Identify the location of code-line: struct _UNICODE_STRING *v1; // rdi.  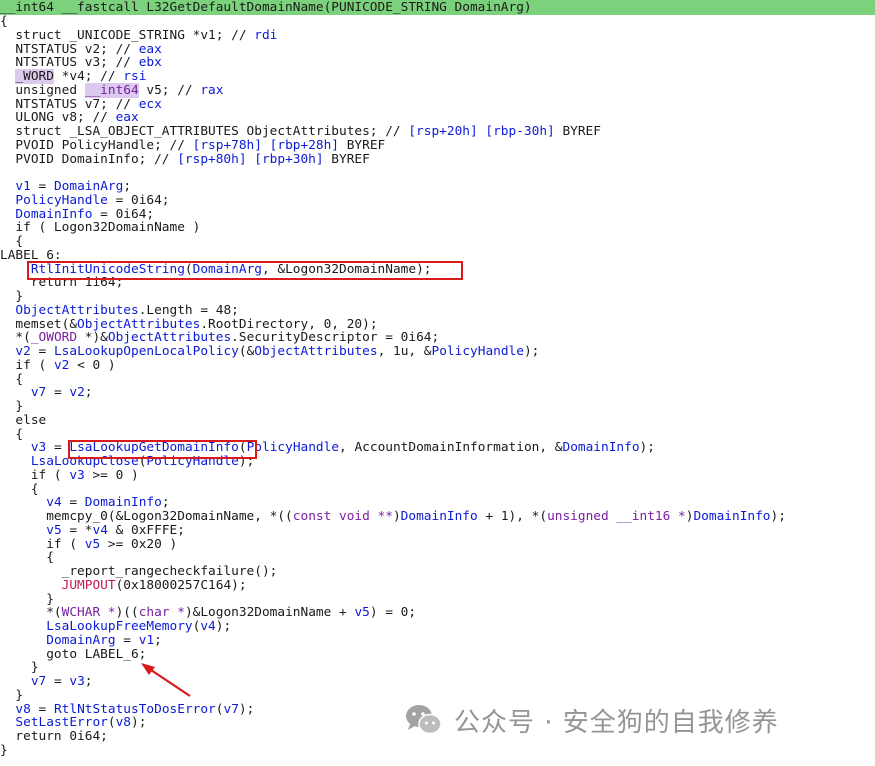
(437, 35).